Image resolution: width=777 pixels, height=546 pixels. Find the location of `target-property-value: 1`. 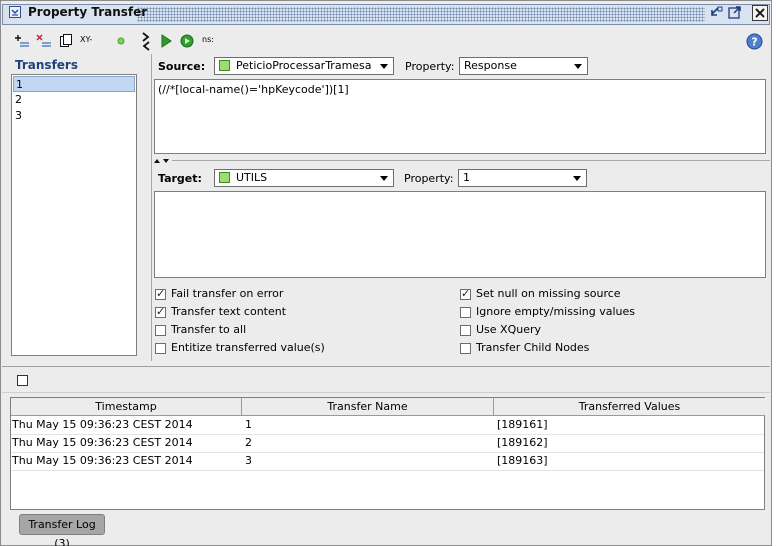

target-property-value: 1 is located at coordinates (466, 177).